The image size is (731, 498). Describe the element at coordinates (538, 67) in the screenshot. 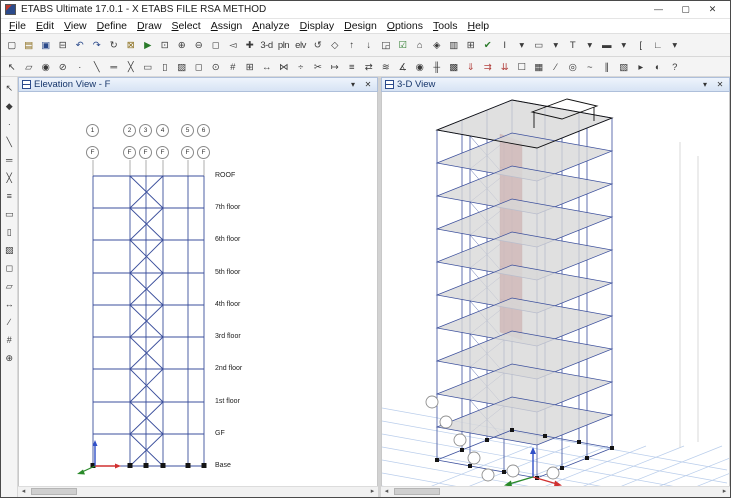

I see `toolbar-button: ▦` at that location.